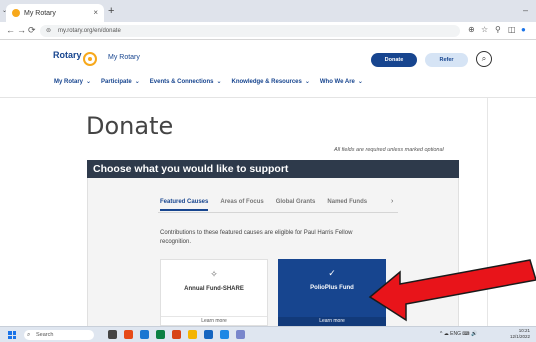  I want to click on nav-item-events-connections: Events & Connections ⌄, so click(186, 81).